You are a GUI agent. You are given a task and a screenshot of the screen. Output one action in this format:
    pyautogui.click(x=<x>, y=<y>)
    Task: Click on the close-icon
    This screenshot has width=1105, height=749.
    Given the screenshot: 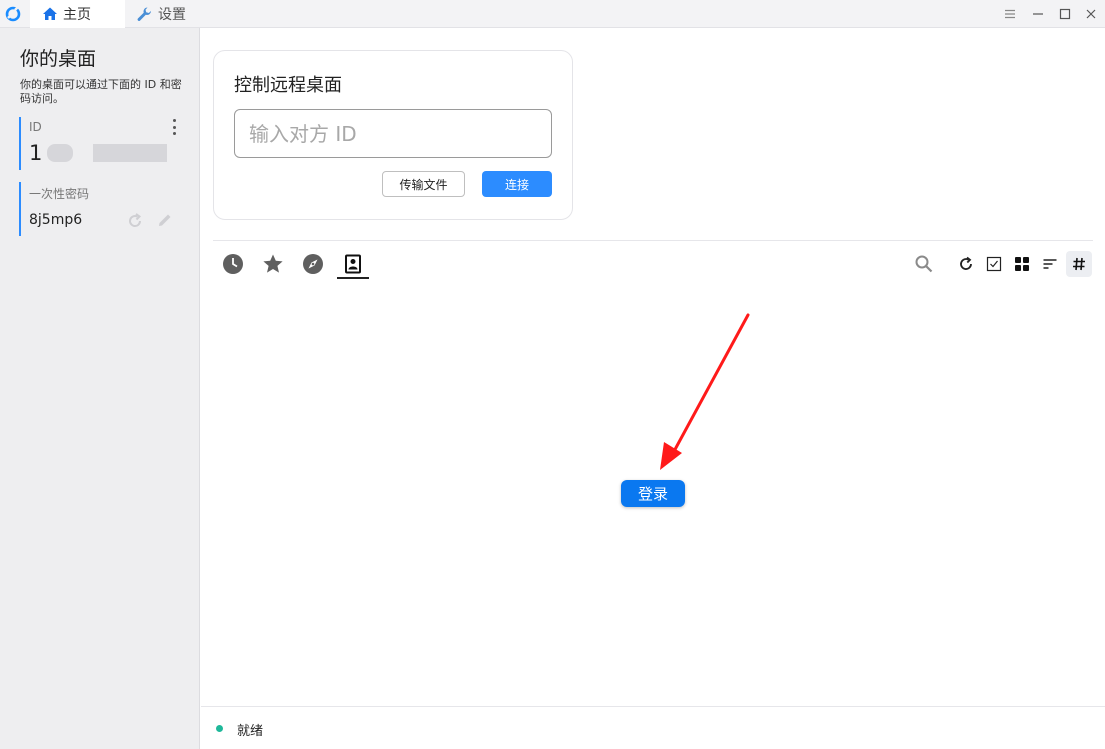 What is the action you would take?
    pyautogui.click(x=1091, y=14)
    